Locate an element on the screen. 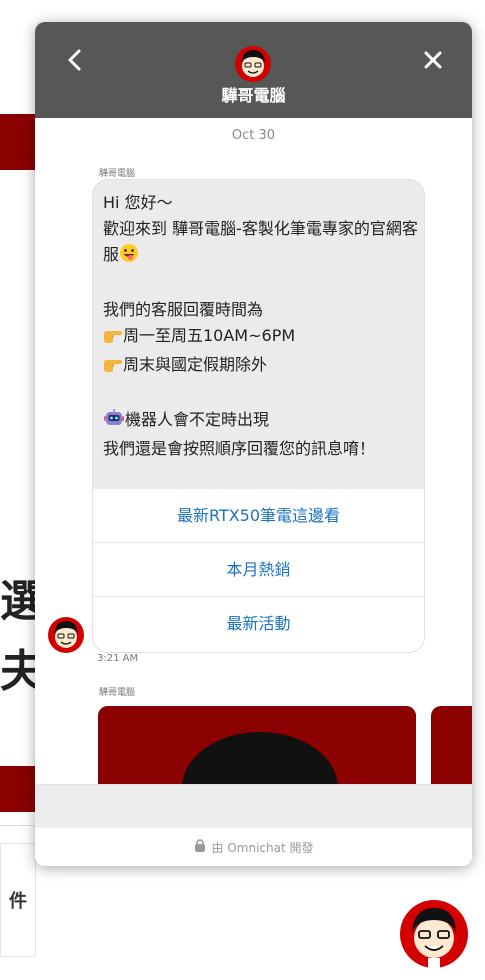  omnichat-logo-icon is located at coordinates (200, 847).